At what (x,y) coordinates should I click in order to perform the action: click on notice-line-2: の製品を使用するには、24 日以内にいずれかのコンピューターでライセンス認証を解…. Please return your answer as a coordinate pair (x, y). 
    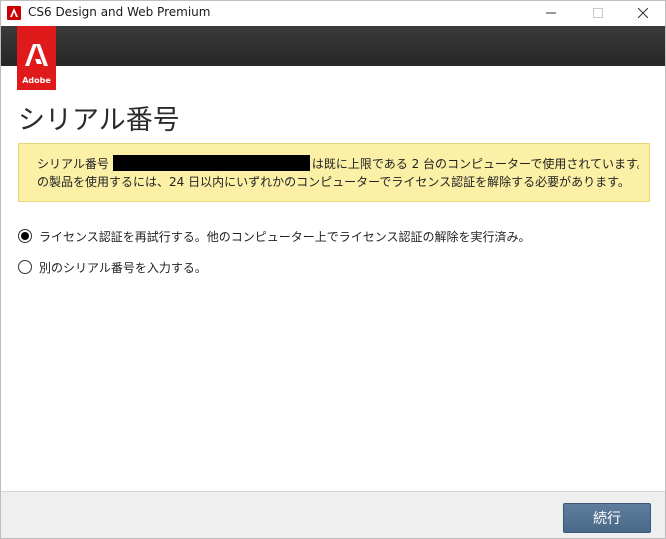
    Looking at the image, I should click on (333, 182).